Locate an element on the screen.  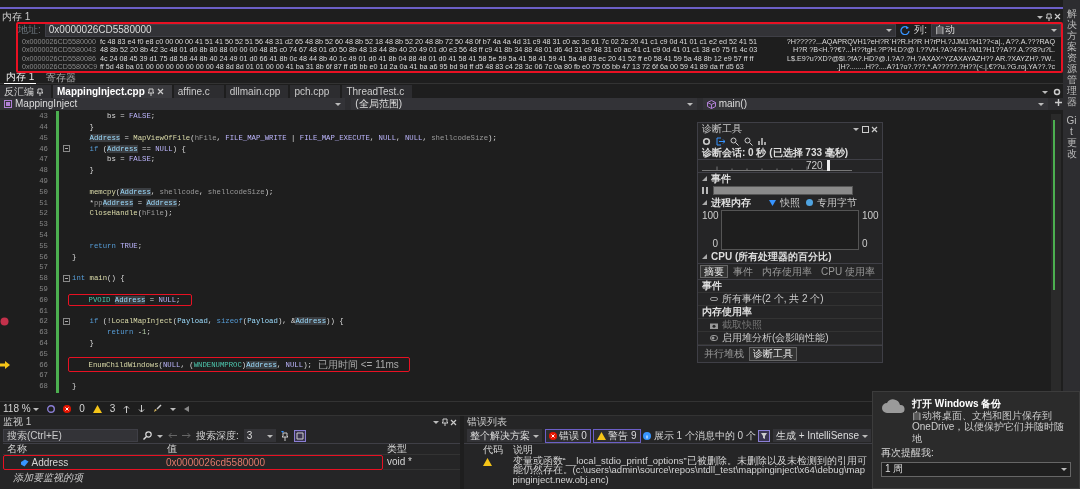
column-header: 类型 is located at coordinates (397, 449).